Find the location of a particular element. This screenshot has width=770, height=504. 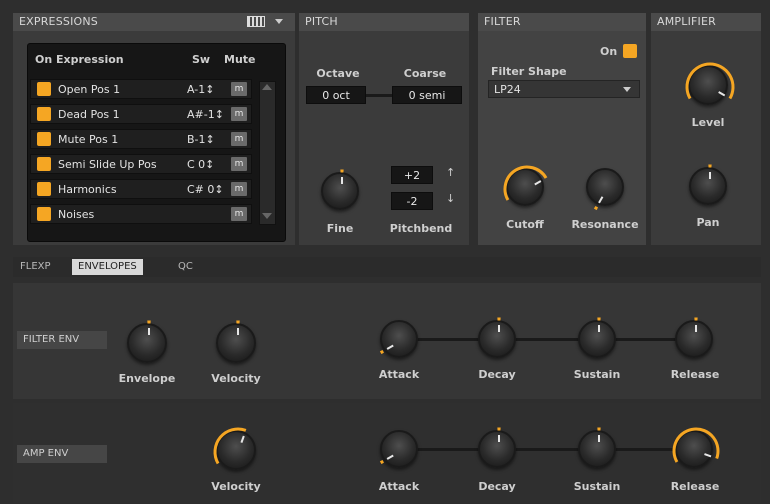

arrow-down-icon: ↓ is located at coordinates (451, 198).